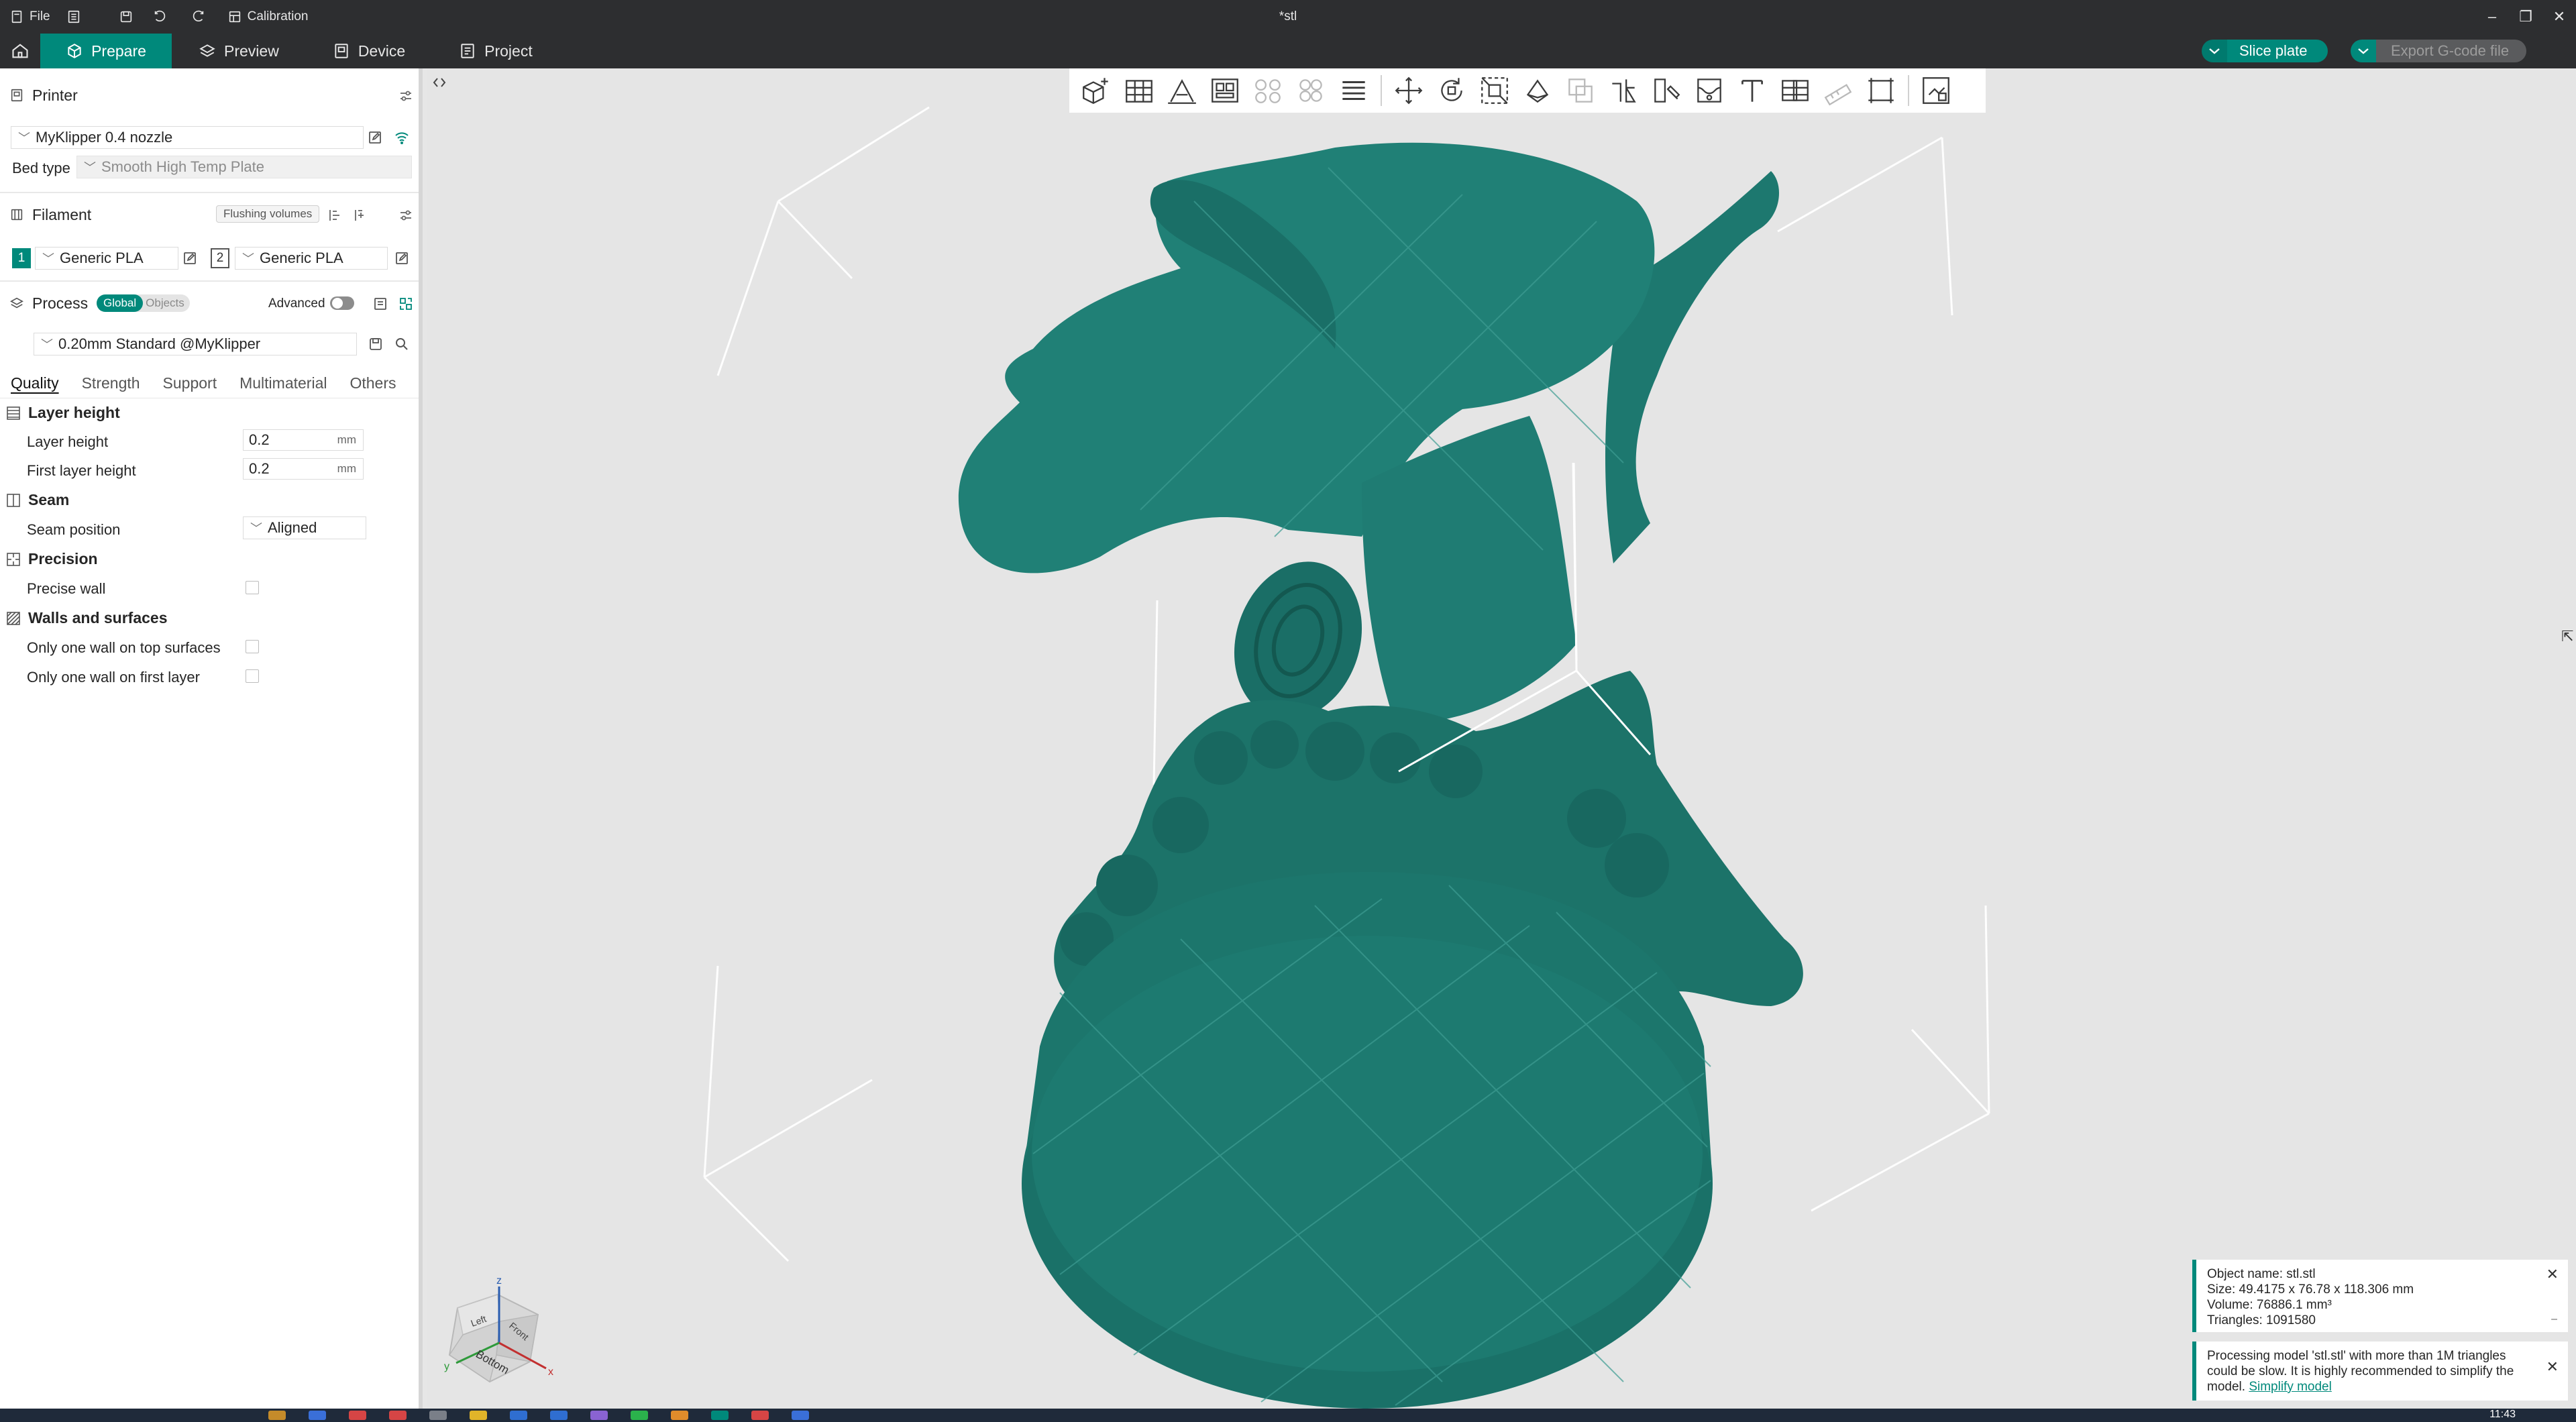 This screenshot has height=1422, width=2576. I want to click on compare-icon, so click(380, 304).